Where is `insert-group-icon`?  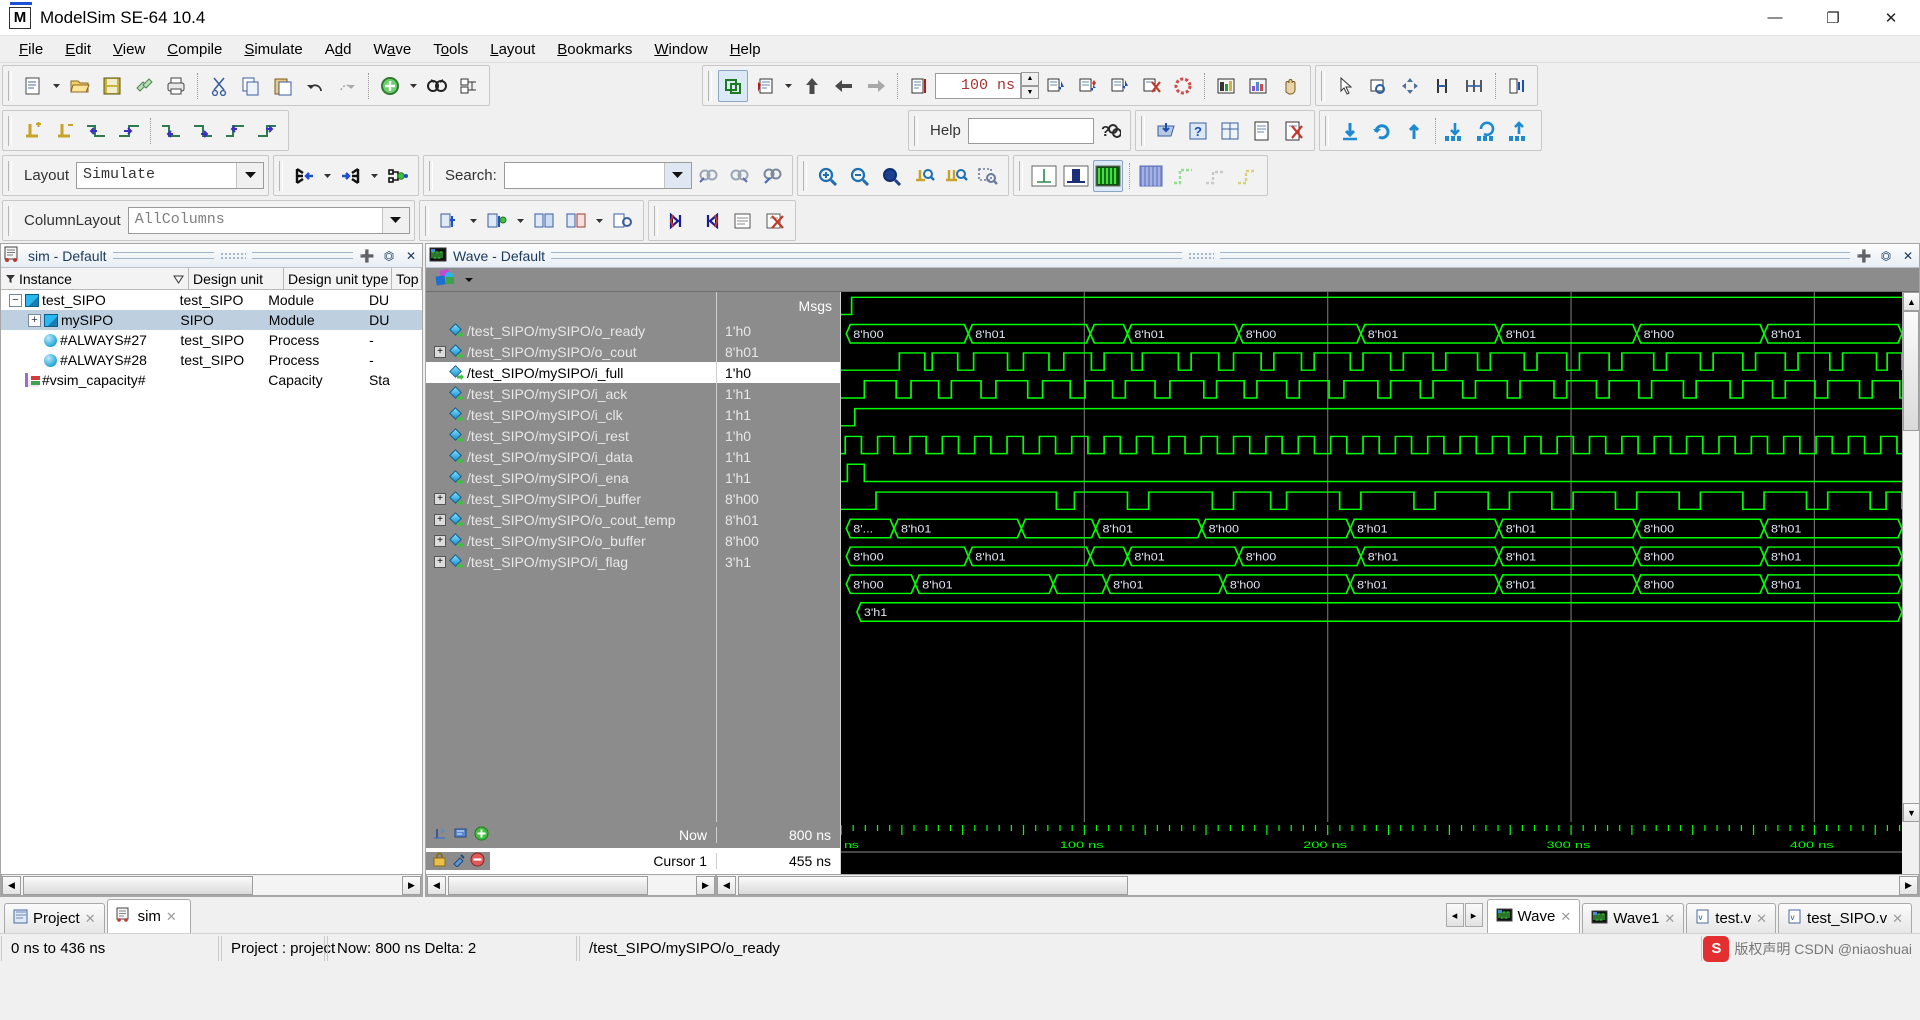 insert-group-icon is located at coordinates (497, 221).